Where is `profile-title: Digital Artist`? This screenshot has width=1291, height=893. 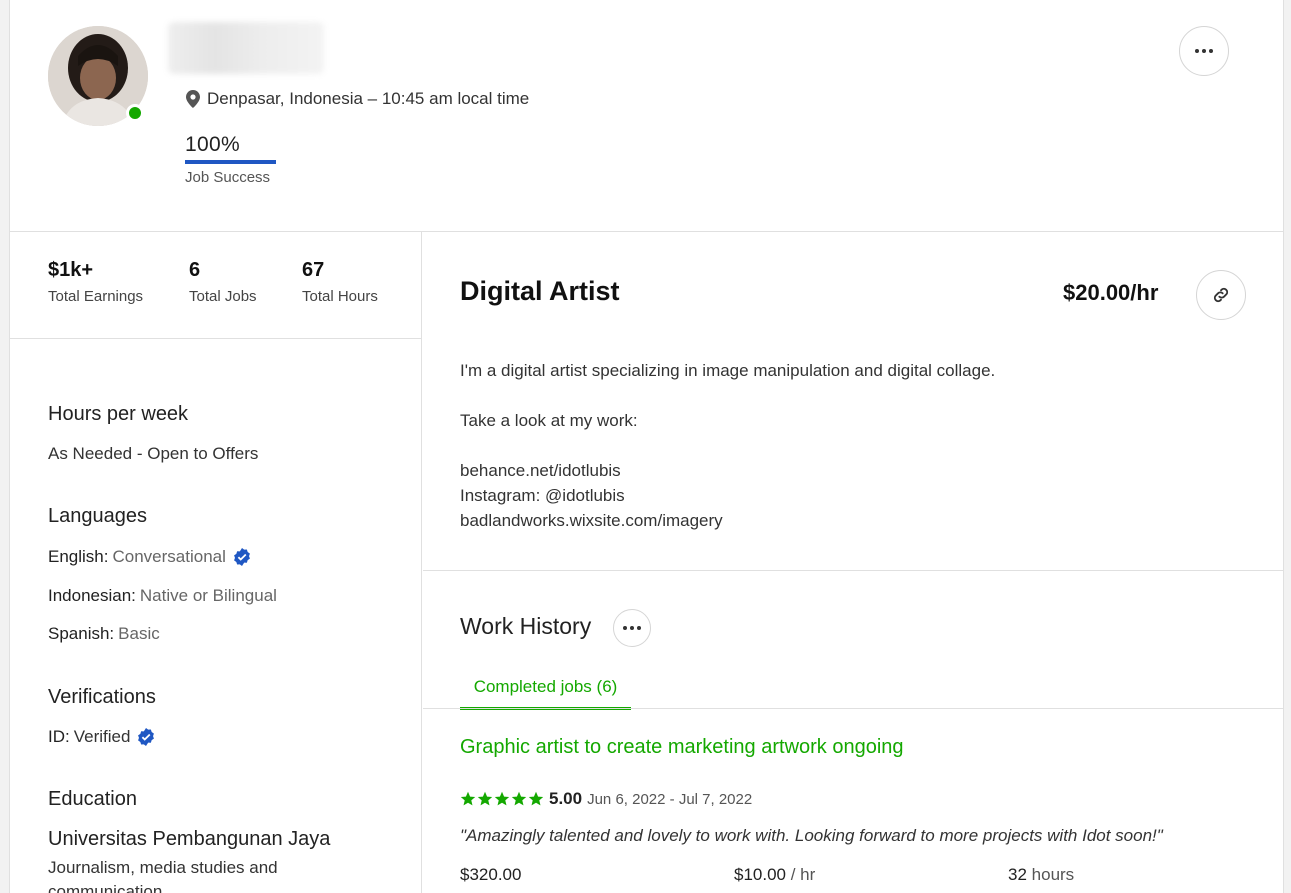
profile-title: Digital Artist is located at coordinates (540, 291).